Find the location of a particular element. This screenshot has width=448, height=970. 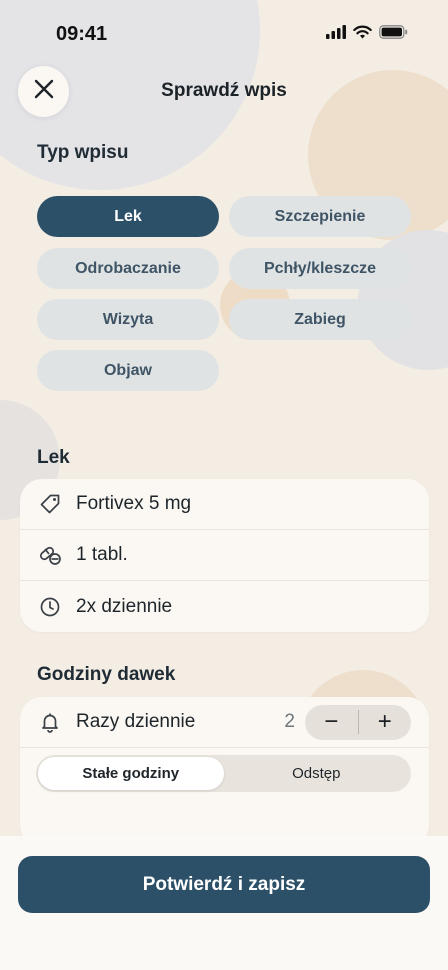

header: Sprawdź wpis is located at coordinates (224, 93).